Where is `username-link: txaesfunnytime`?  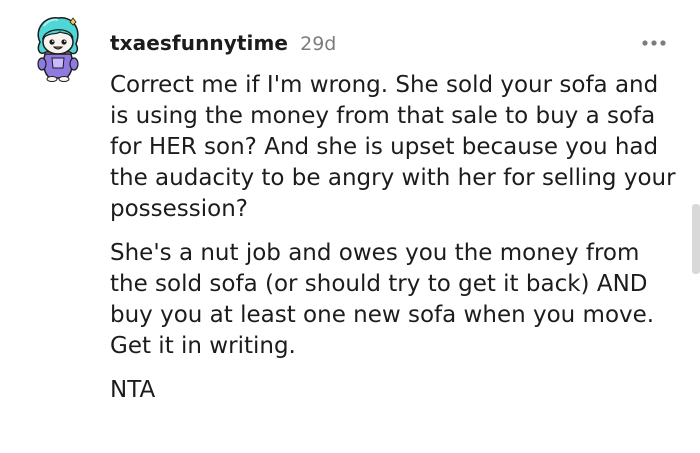 username-link: txaesfunnytime is located at coordinates (199, 43).